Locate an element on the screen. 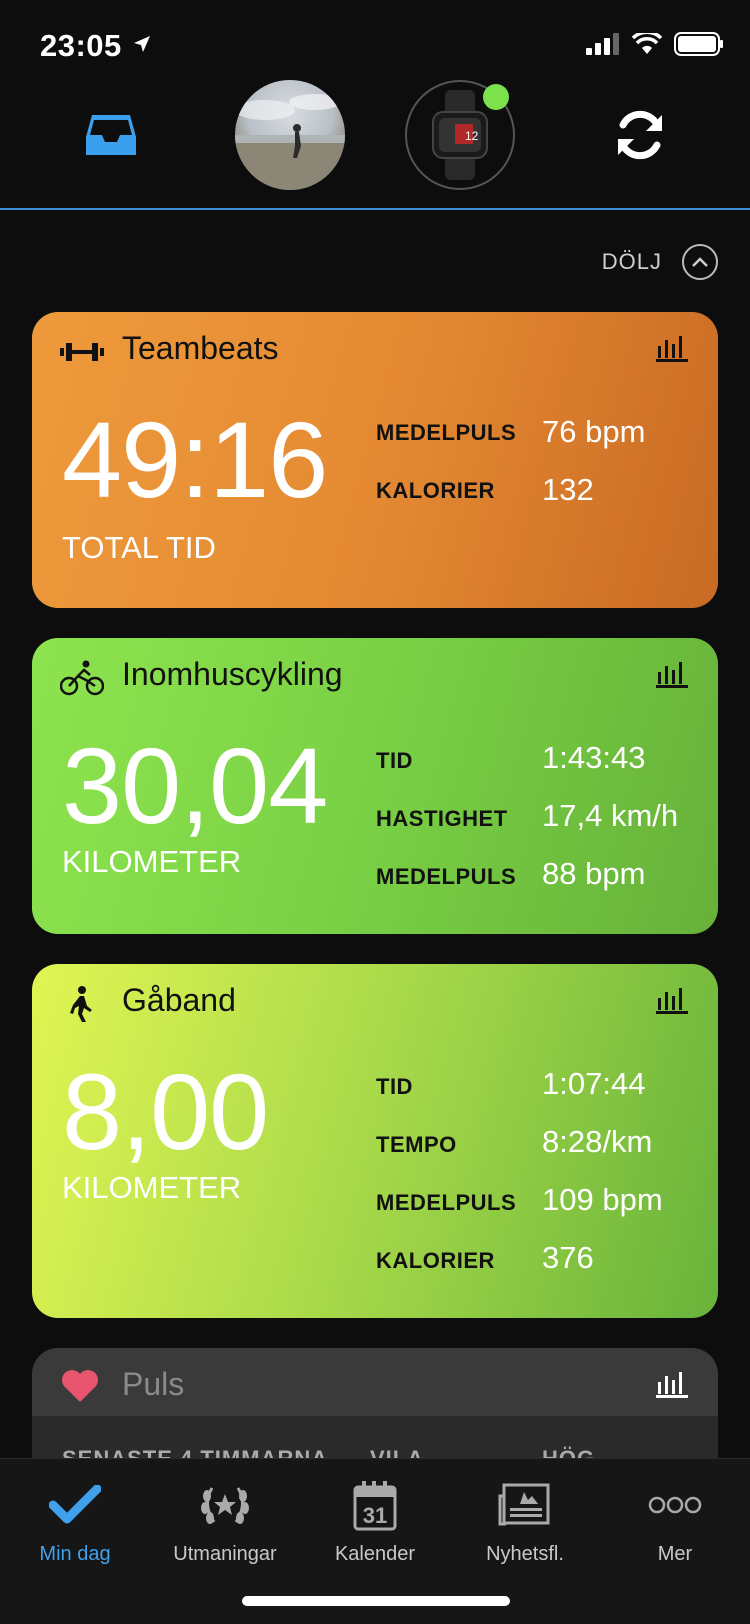  primary-unit: TOTAL TID is located at coordinates (139, 547).